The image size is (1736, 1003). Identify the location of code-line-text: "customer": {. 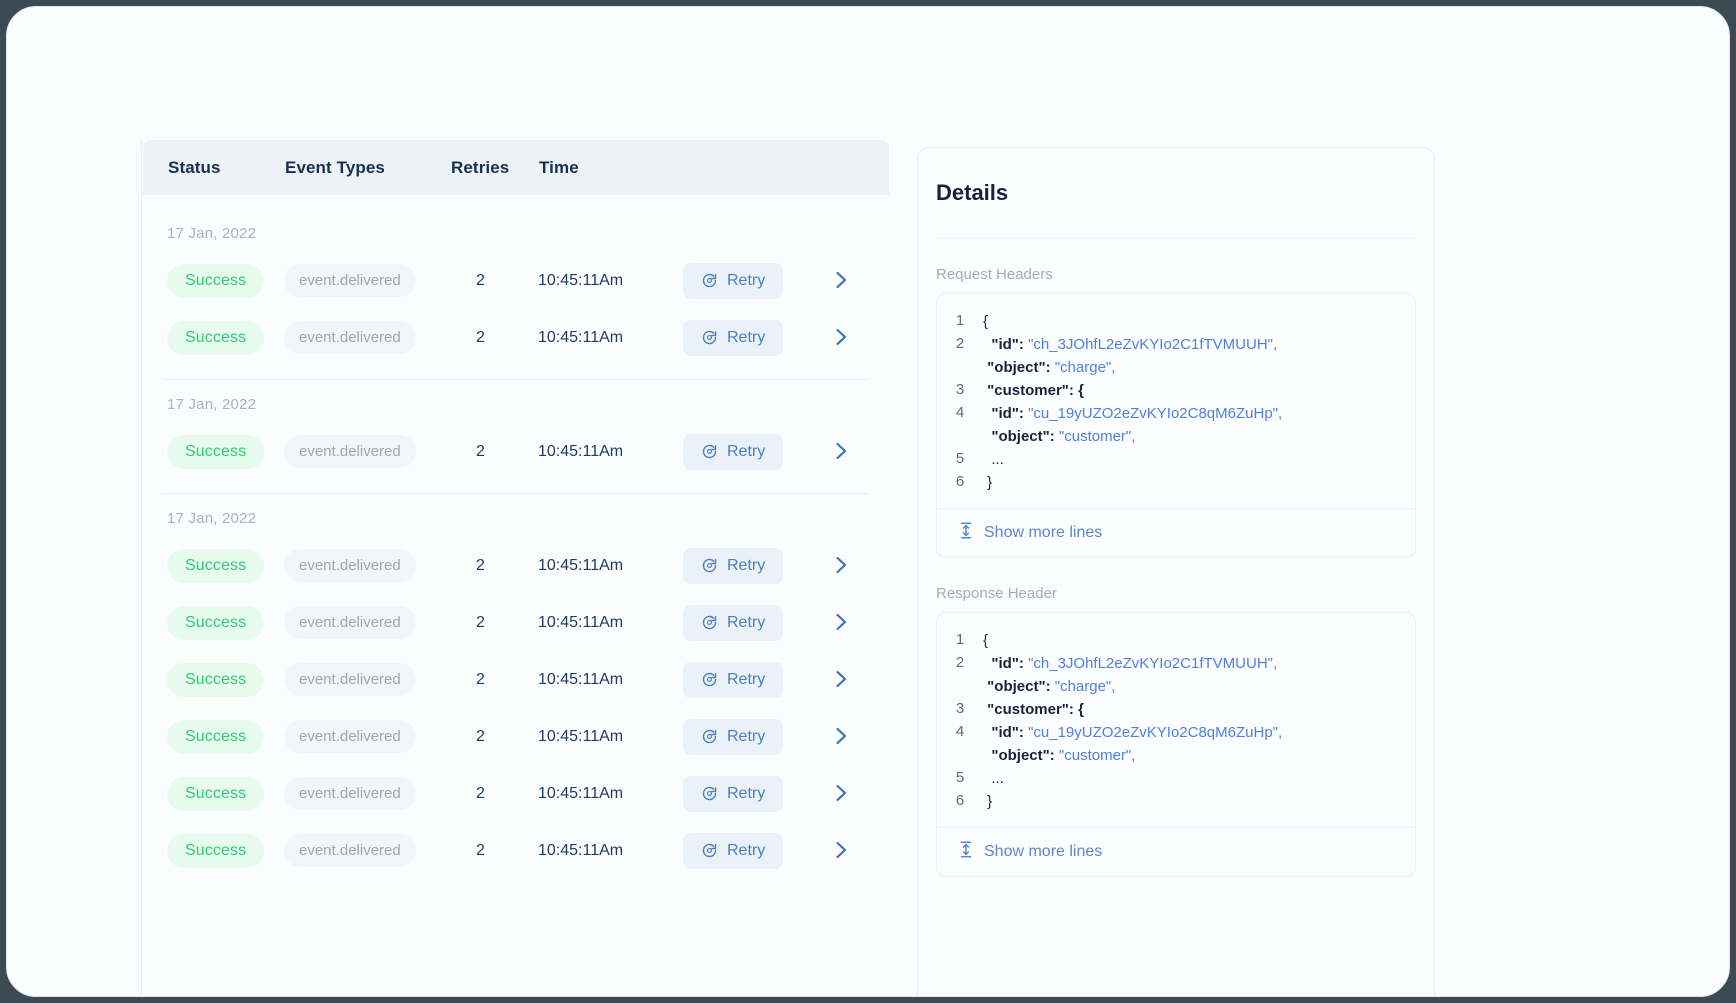
(1033, 709).